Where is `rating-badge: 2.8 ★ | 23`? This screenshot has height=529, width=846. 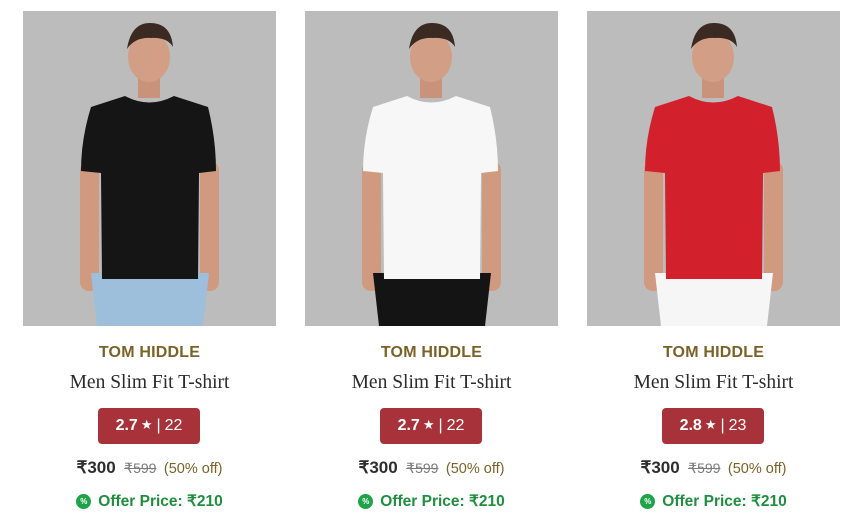
rating-badge: 2.8 ★ | 23 is located at coordinates (713, 426).